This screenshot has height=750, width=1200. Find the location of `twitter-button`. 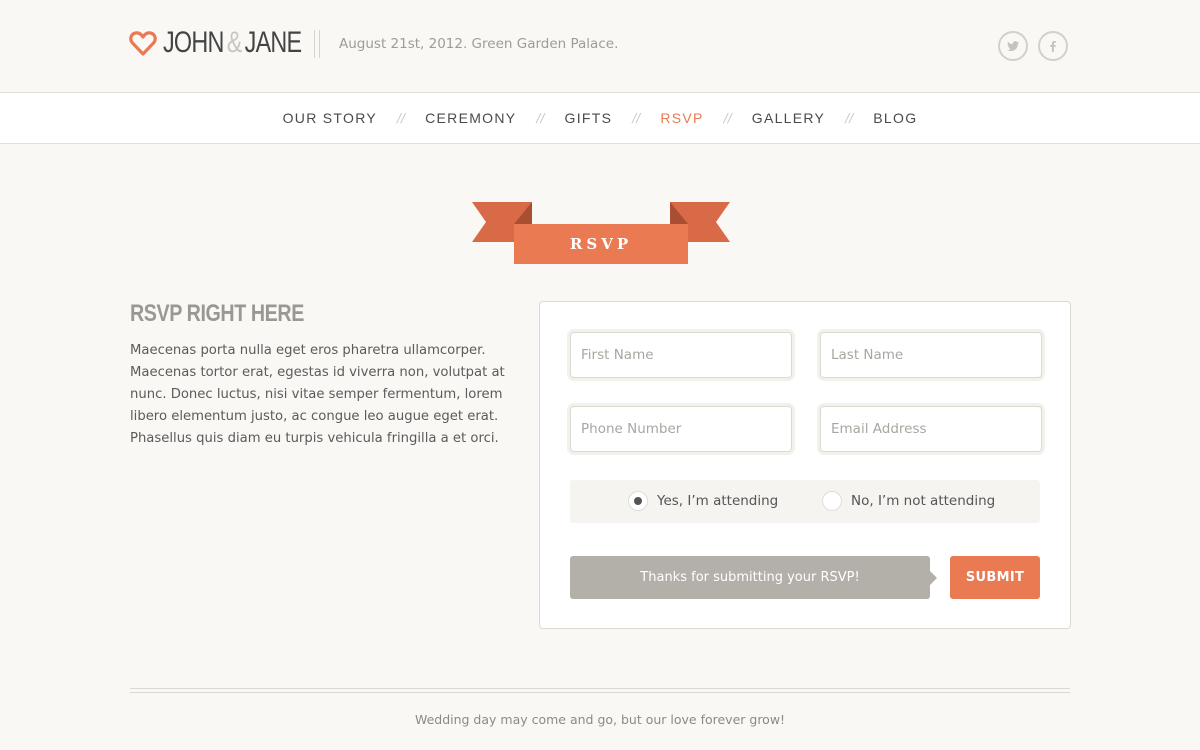

twitter-button is located at coordinates (1013, 46).